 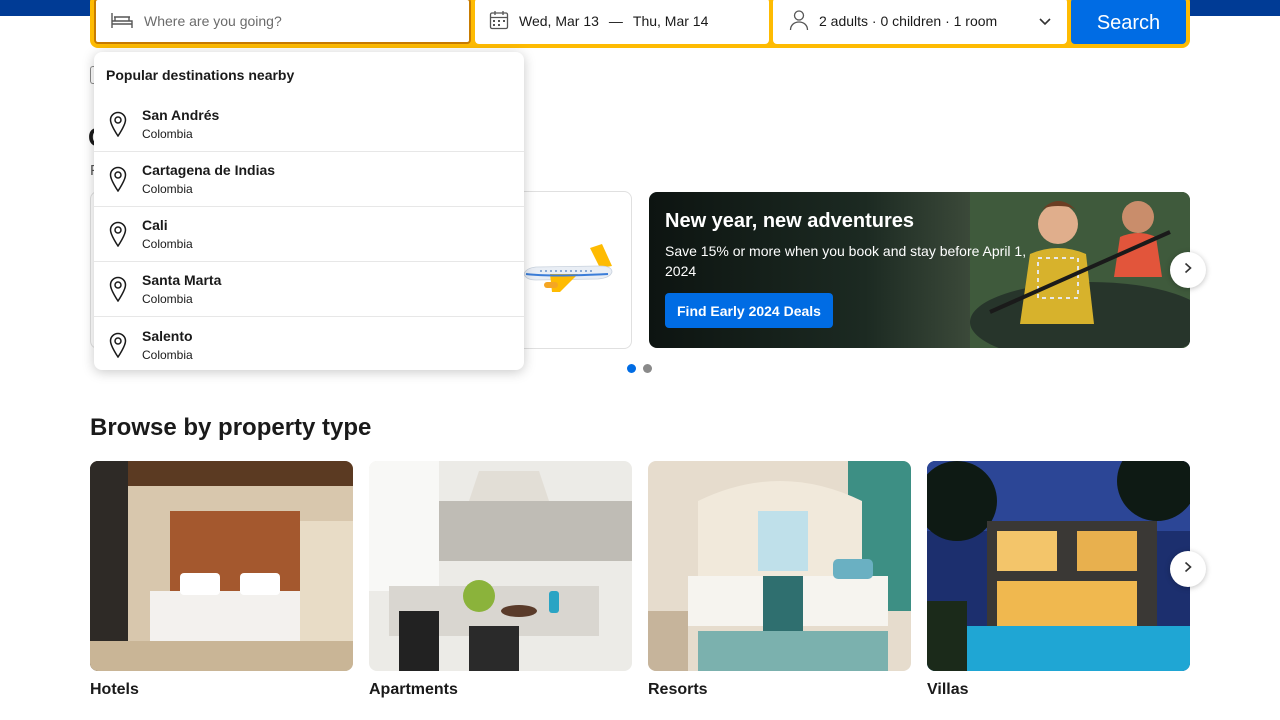 I want to click on suggestion-name: Cartagena de Indias, so click(x=209, y=170).